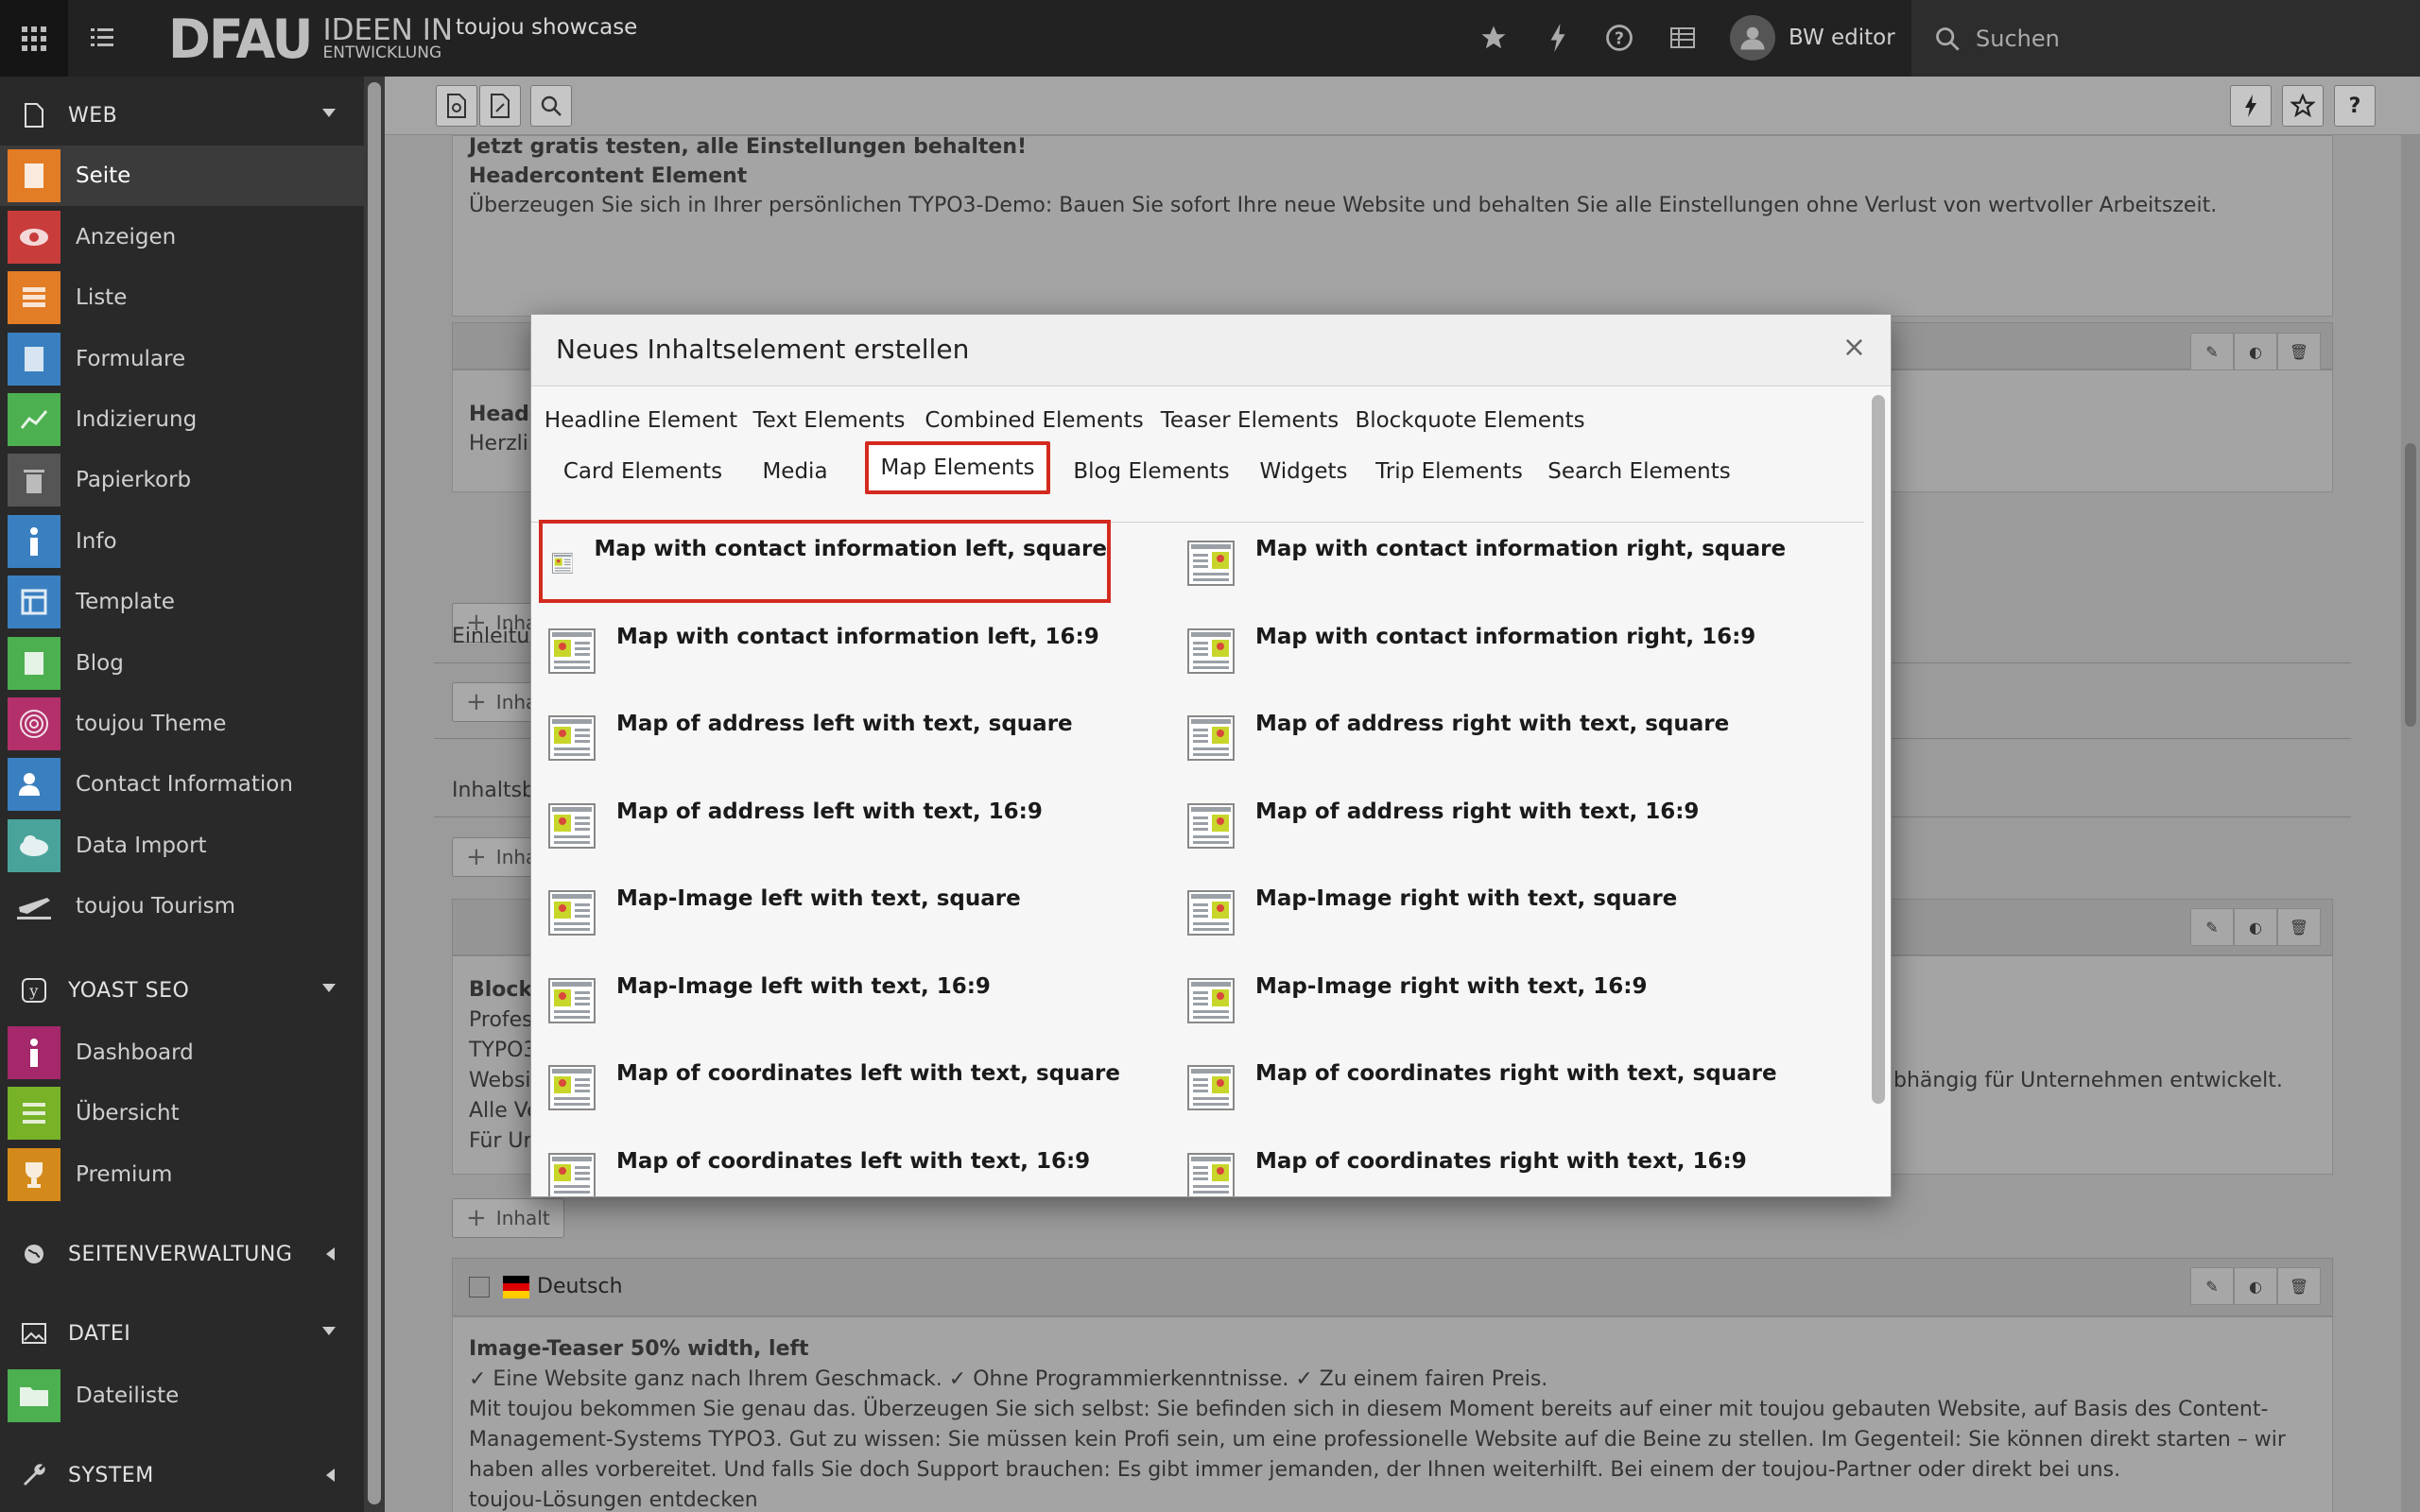 The image size is (2420, 1512). Describe the element at coordinates (182, 1113) in the screenshot. I see `module-uebersicht: Übersicht` at that location.